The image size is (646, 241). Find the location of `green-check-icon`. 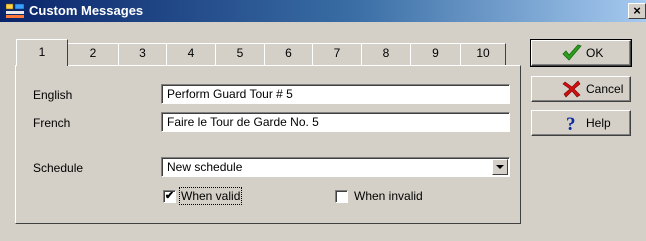

green-check-icon is located at coordinates (572, 53).